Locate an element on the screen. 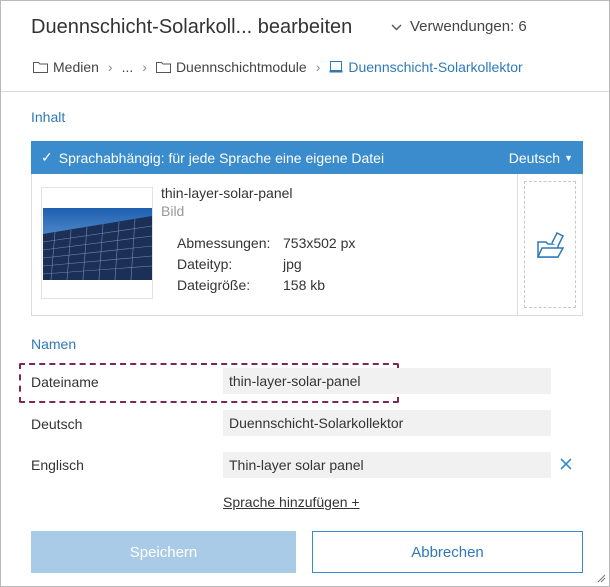 This screenshot has width=610, height=587. breadcrumb-label: Duennschicht-Solarkollektor is located at coordinates (435, 67).